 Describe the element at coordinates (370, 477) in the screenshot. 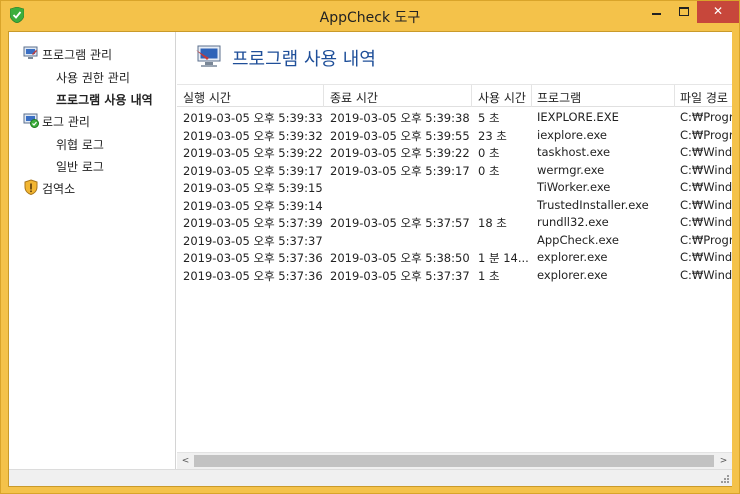

I see `status-bar` at that location.